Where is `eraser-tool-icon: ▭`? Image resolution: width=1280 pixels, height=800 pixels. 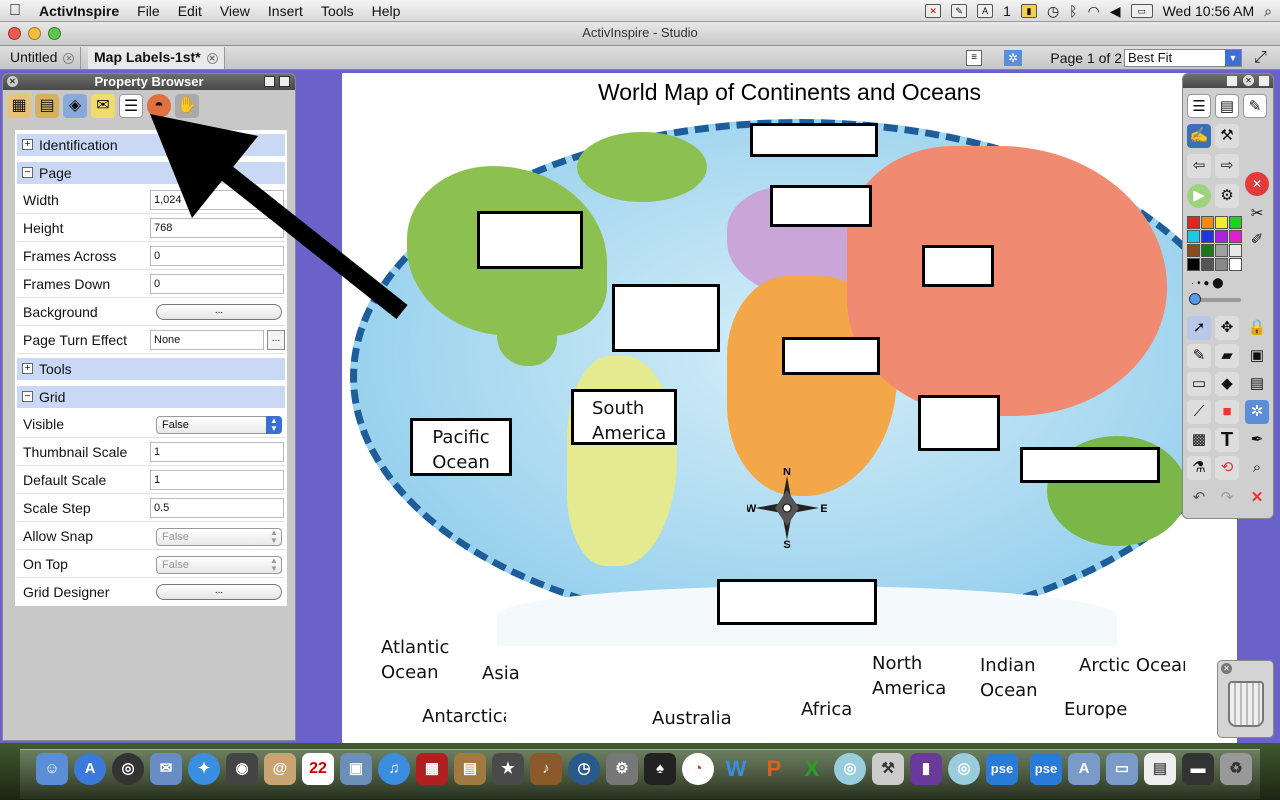 eraser-tool-icon: ▭ is located at coordinates (1199, 384).